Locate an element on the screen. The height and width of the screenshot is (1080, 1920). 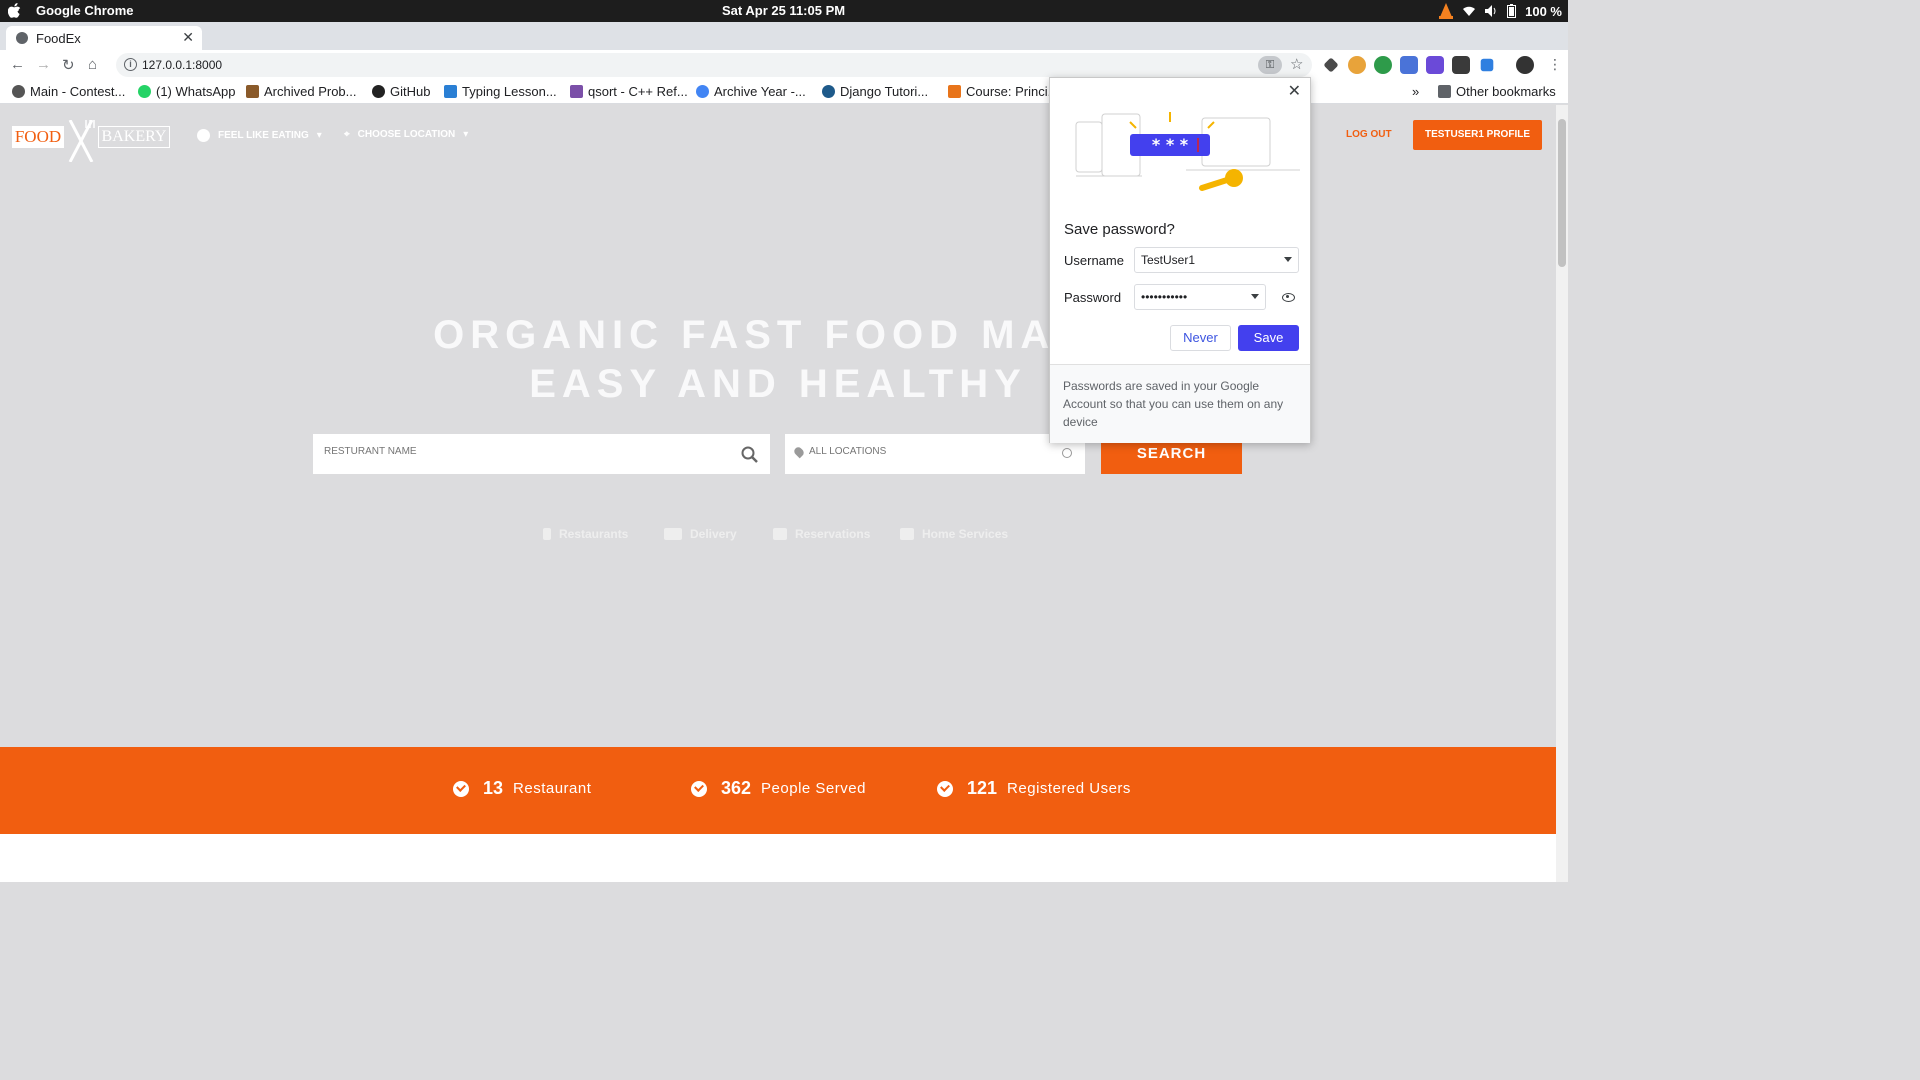
eyedropper-extension-icon is located at coordinates (1331, 65).